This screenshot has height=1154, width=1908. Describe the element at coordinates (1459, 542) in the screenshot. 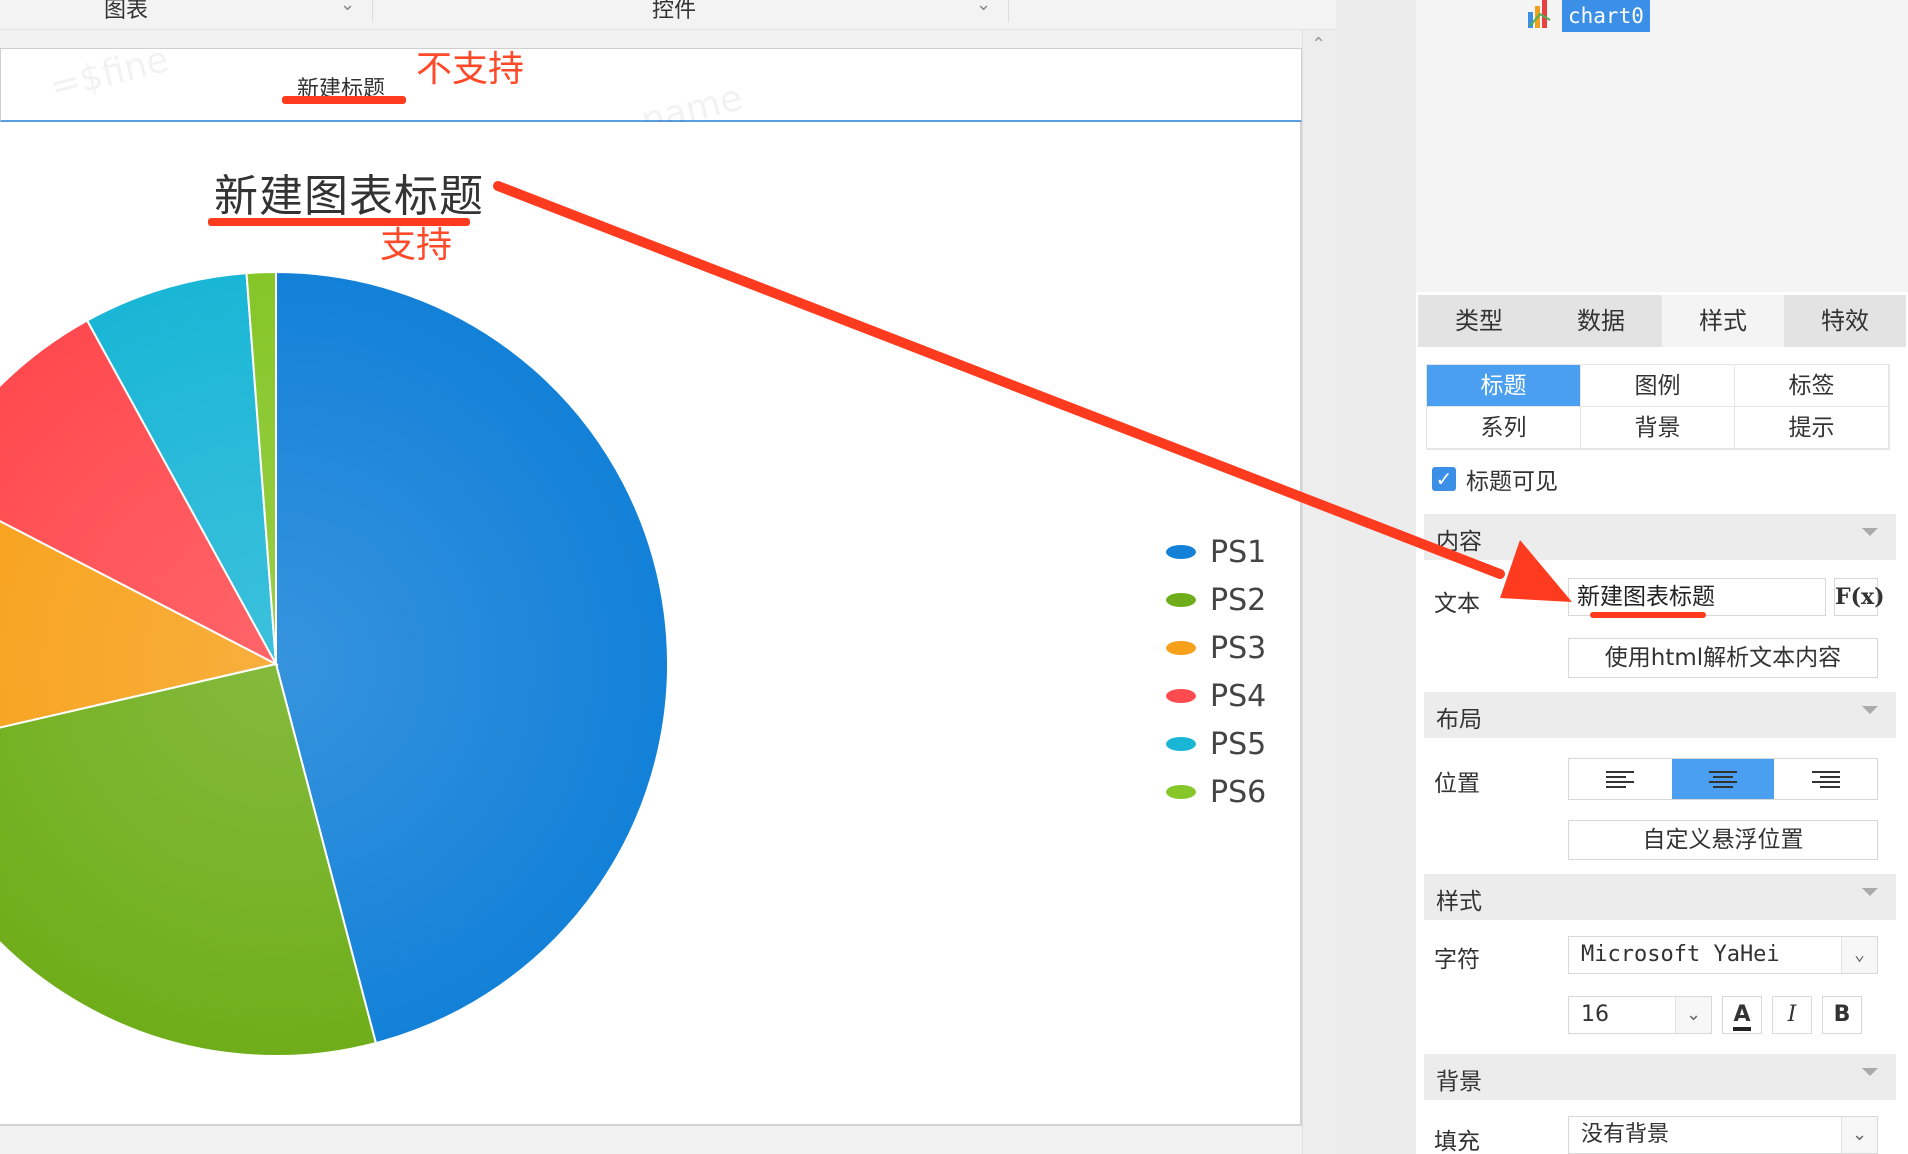

I see `section-content-label: 内容` at that location.